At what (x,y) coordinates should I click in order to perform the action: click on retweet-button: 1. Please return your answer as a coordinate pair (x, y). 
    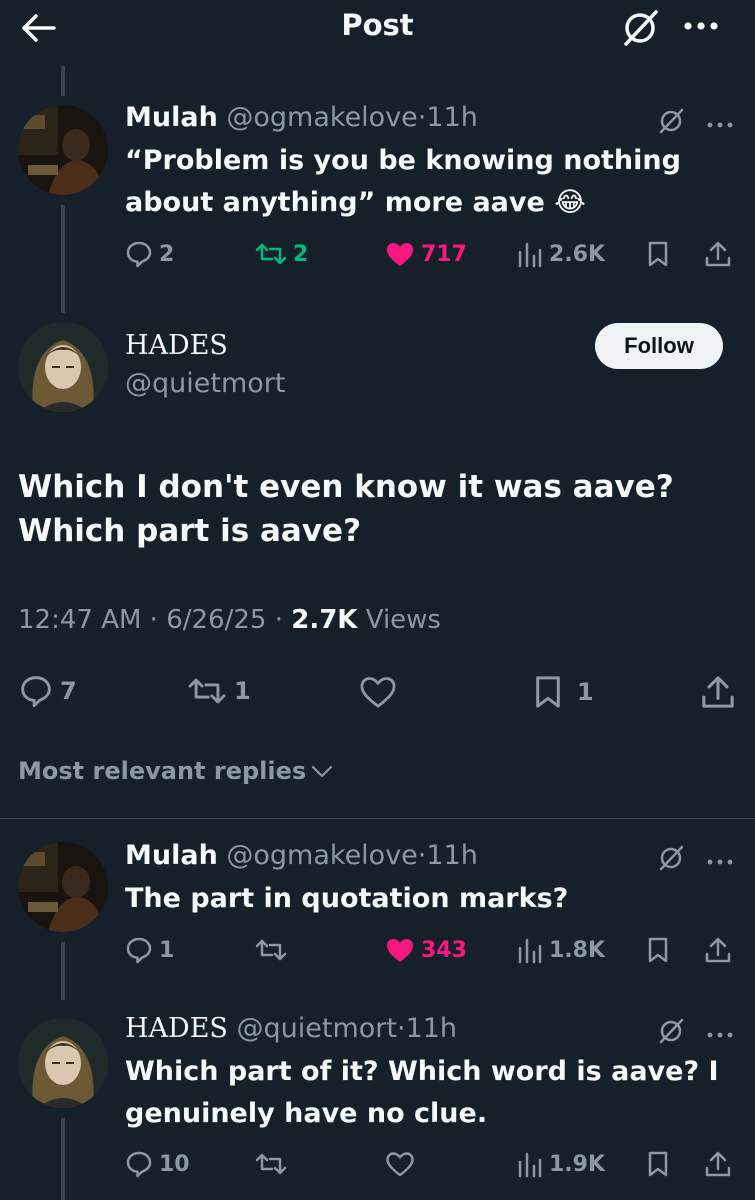
    Looking at the image, I should click on (218, 691).